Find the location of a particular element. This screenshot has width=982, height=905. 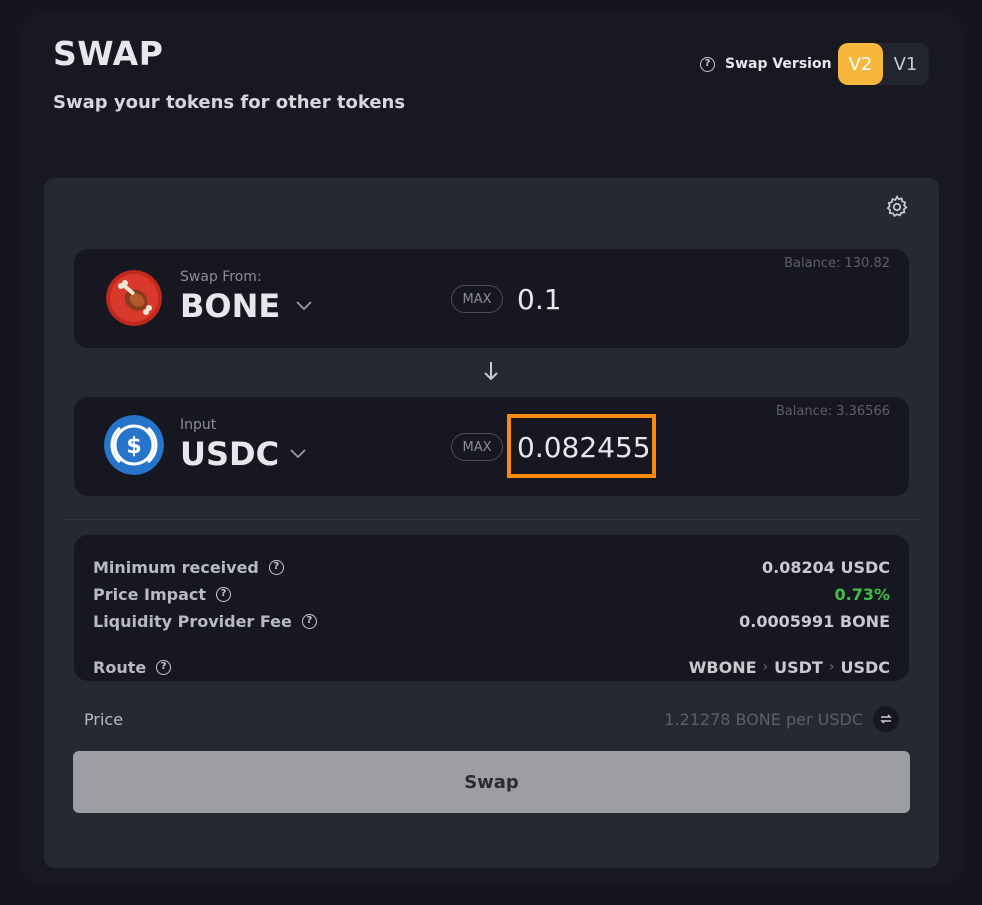

route-path: WBONE › USDT › USDC is located at coordinates (789, 667).